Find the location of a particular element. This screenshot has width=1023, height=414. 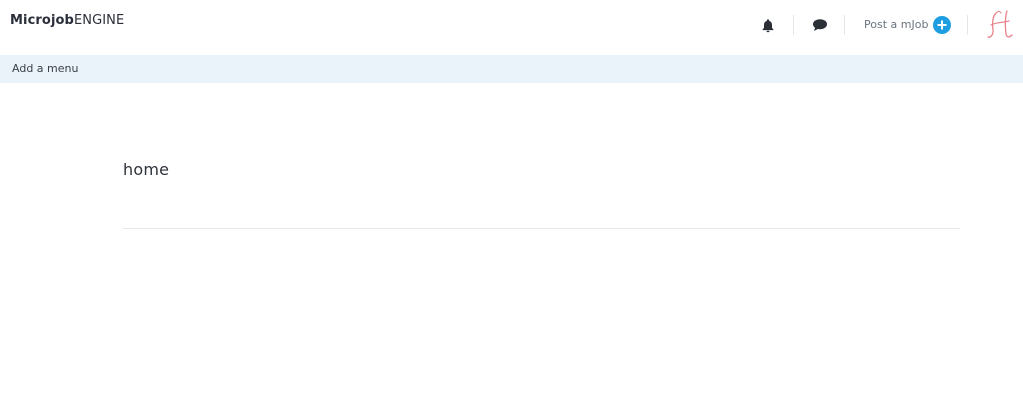

post-mjob-link: Post a mJob is located at coordinates (896, 24).